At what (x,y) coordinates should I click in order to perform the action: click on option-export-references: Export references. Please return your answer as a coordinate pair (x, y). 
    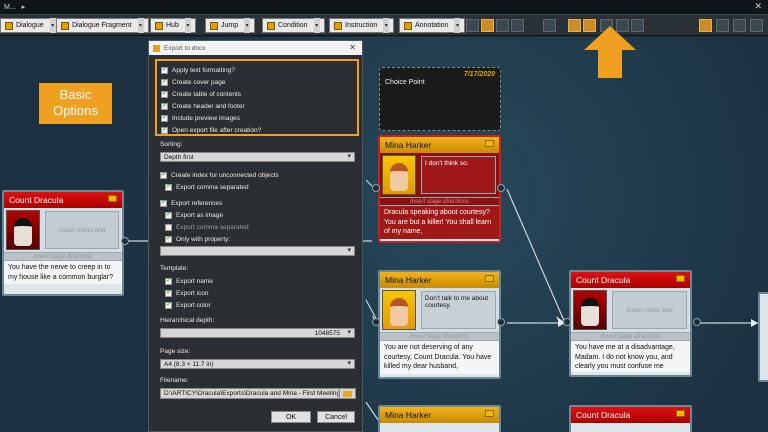
    Looking at the image, I should click on (257, 203).